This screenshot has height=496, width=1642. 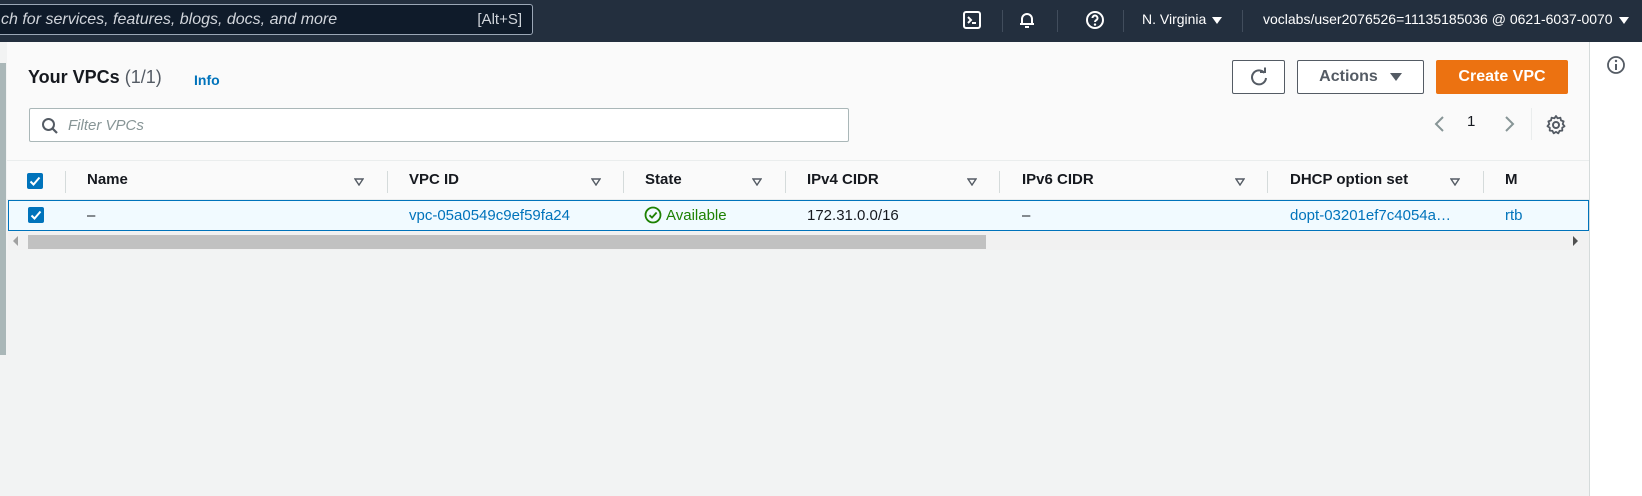 What do you see at coordinates (1531, 124) in the screenshot?
I see `pager-divider` at bounding box center [1531, 124].